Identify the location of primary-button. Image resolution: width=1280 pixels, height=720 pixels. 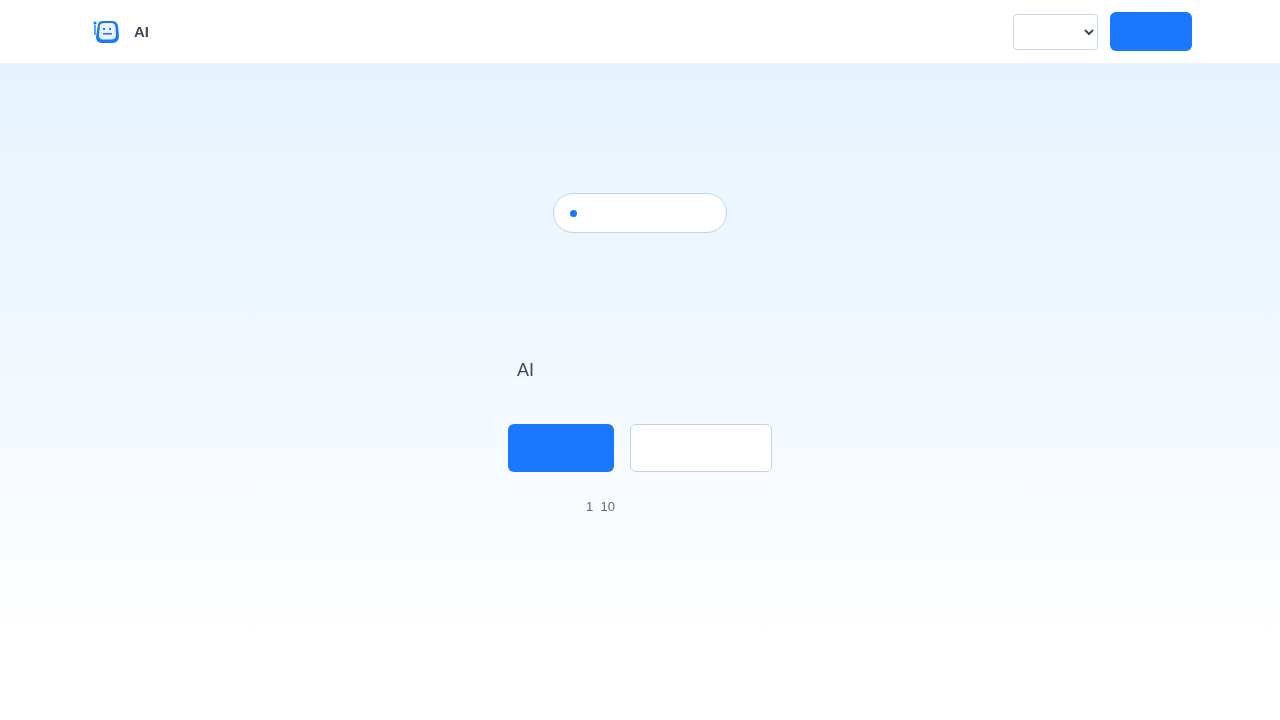
(561, 448).